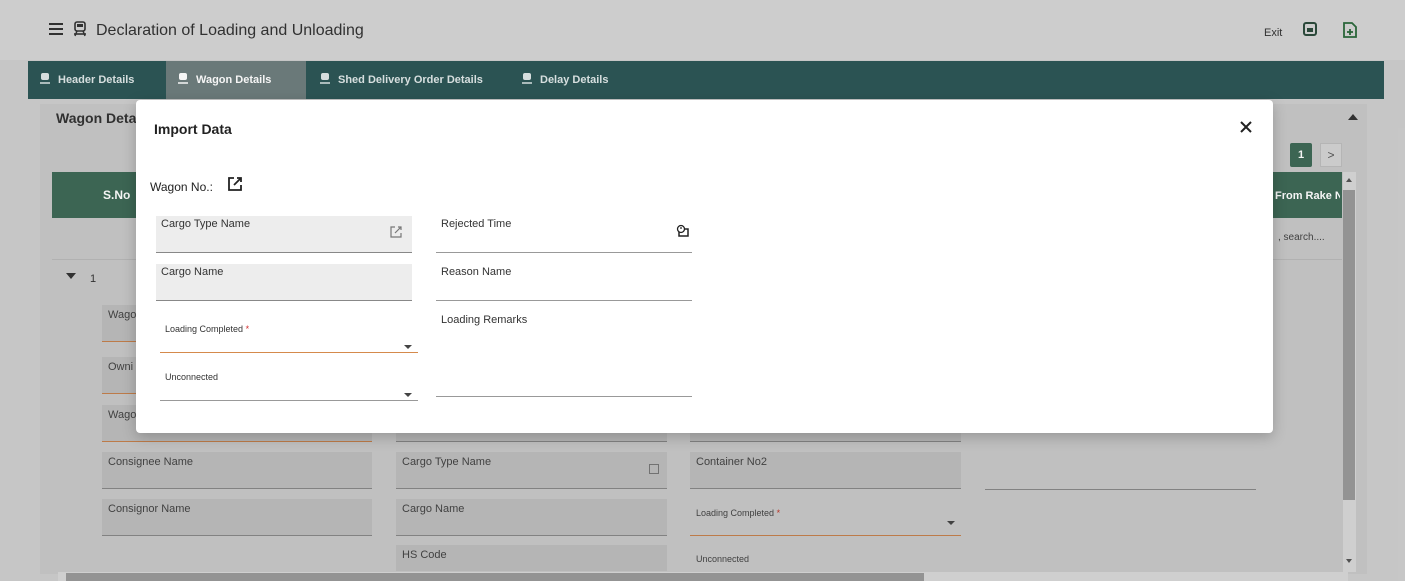 Image resolution: width=1405 pixels, height=581 pixels. I want to click on reason-name-field: Reason Name, so click(564, 282).